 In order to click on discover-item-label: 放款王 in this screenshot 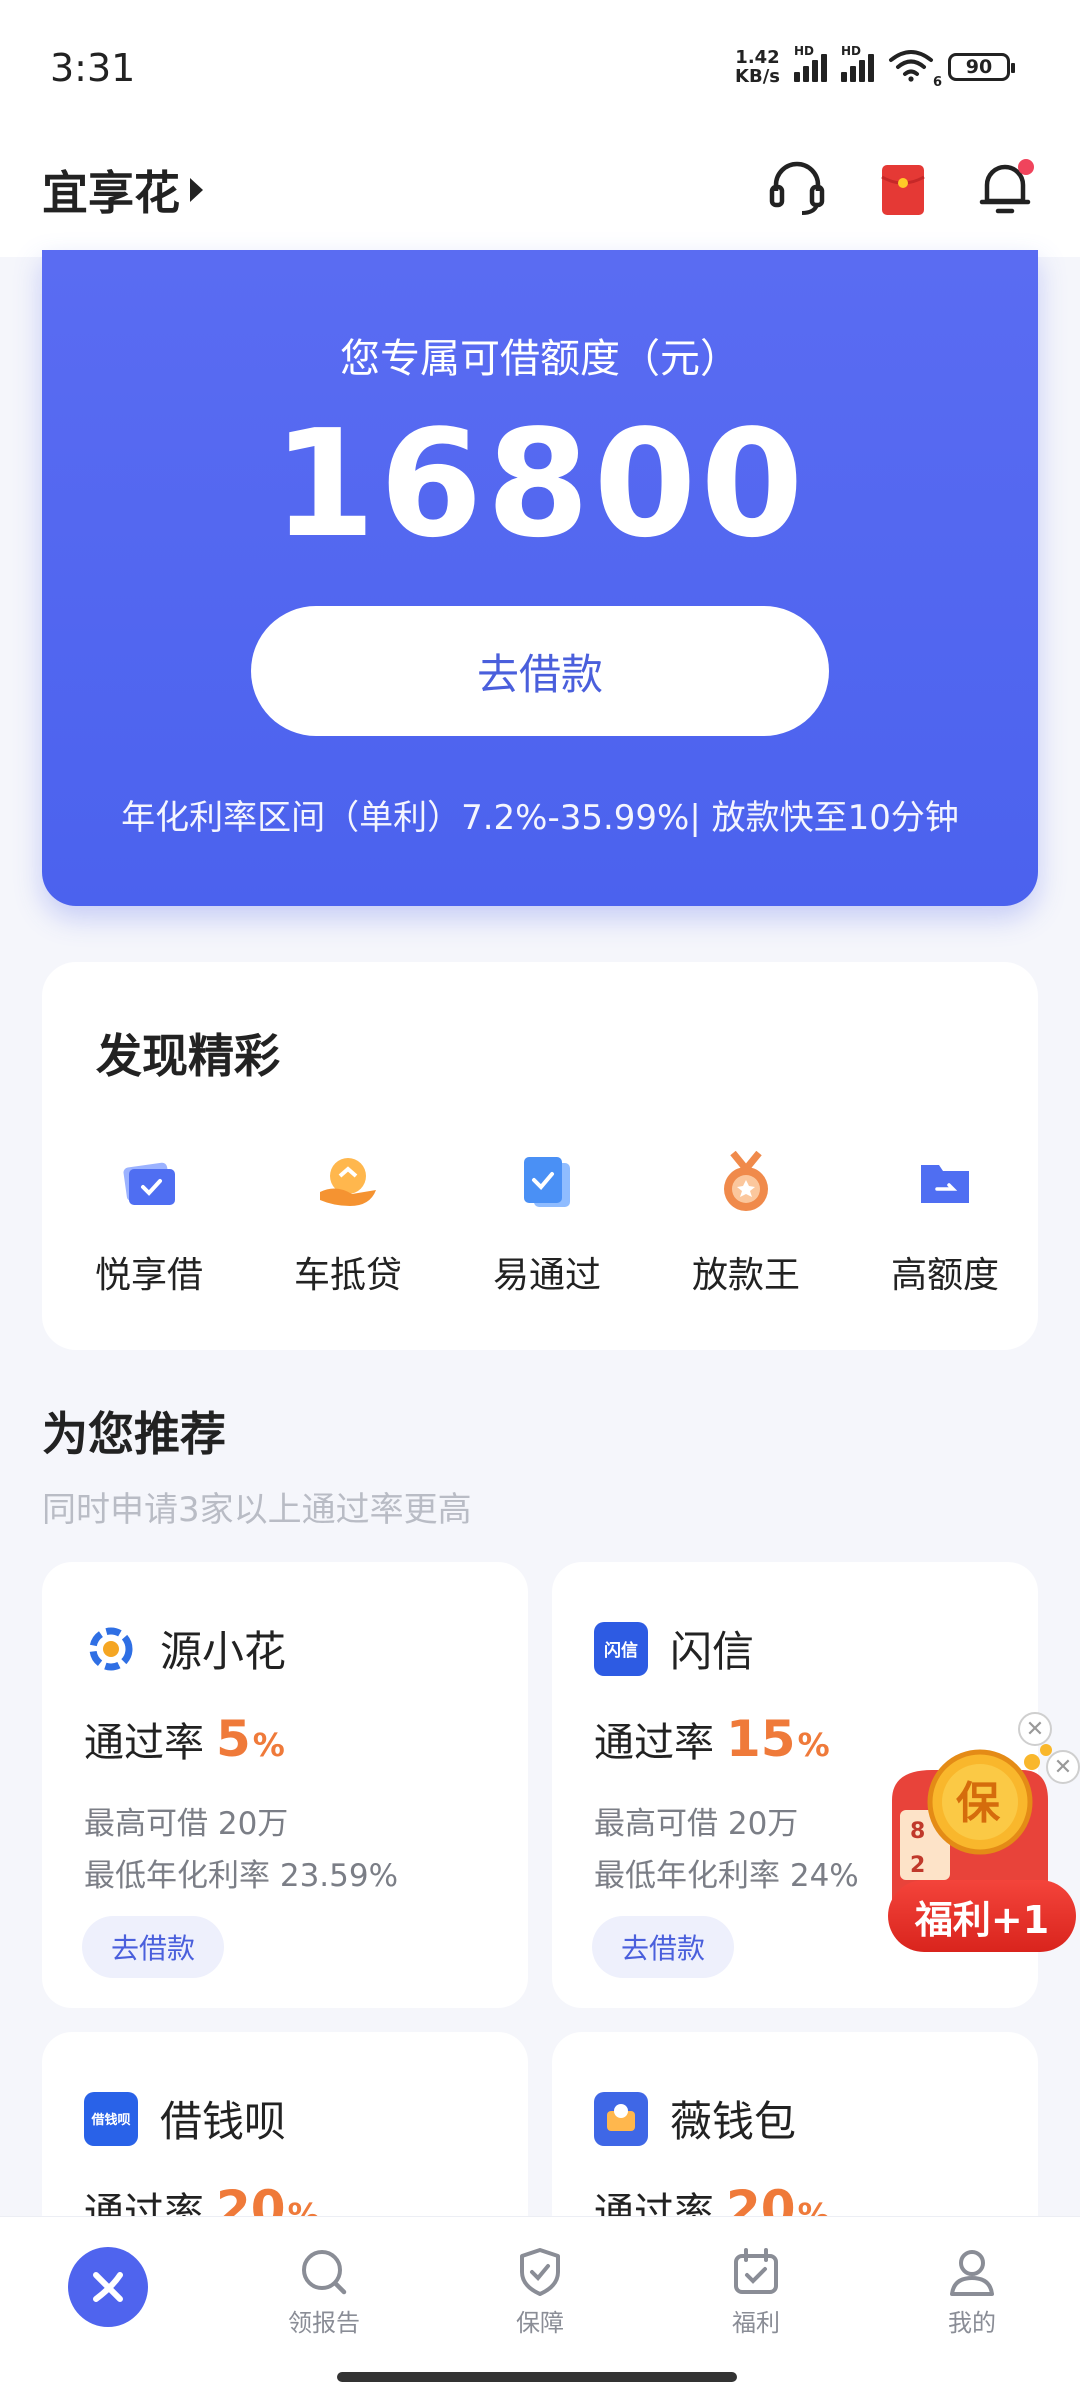, I will do `click(745, 1275)`.